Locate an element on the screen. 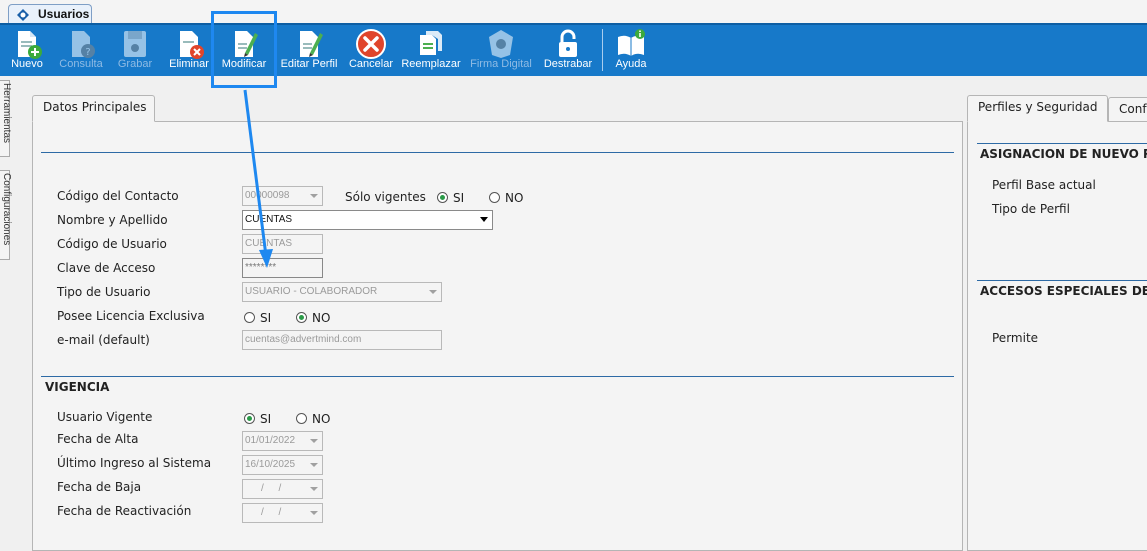  edit-profile-button: Editar Perfil is located at coordinates (309, 50).